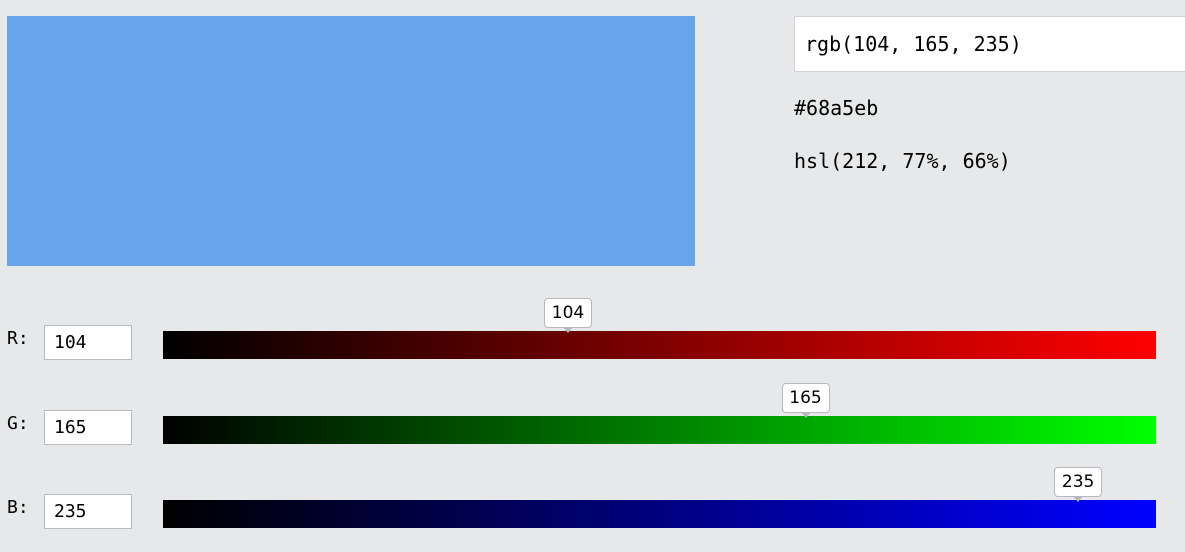 This screenshot has height=552, width=1185. I want to click on blue-slider-track, so click(659, 514).